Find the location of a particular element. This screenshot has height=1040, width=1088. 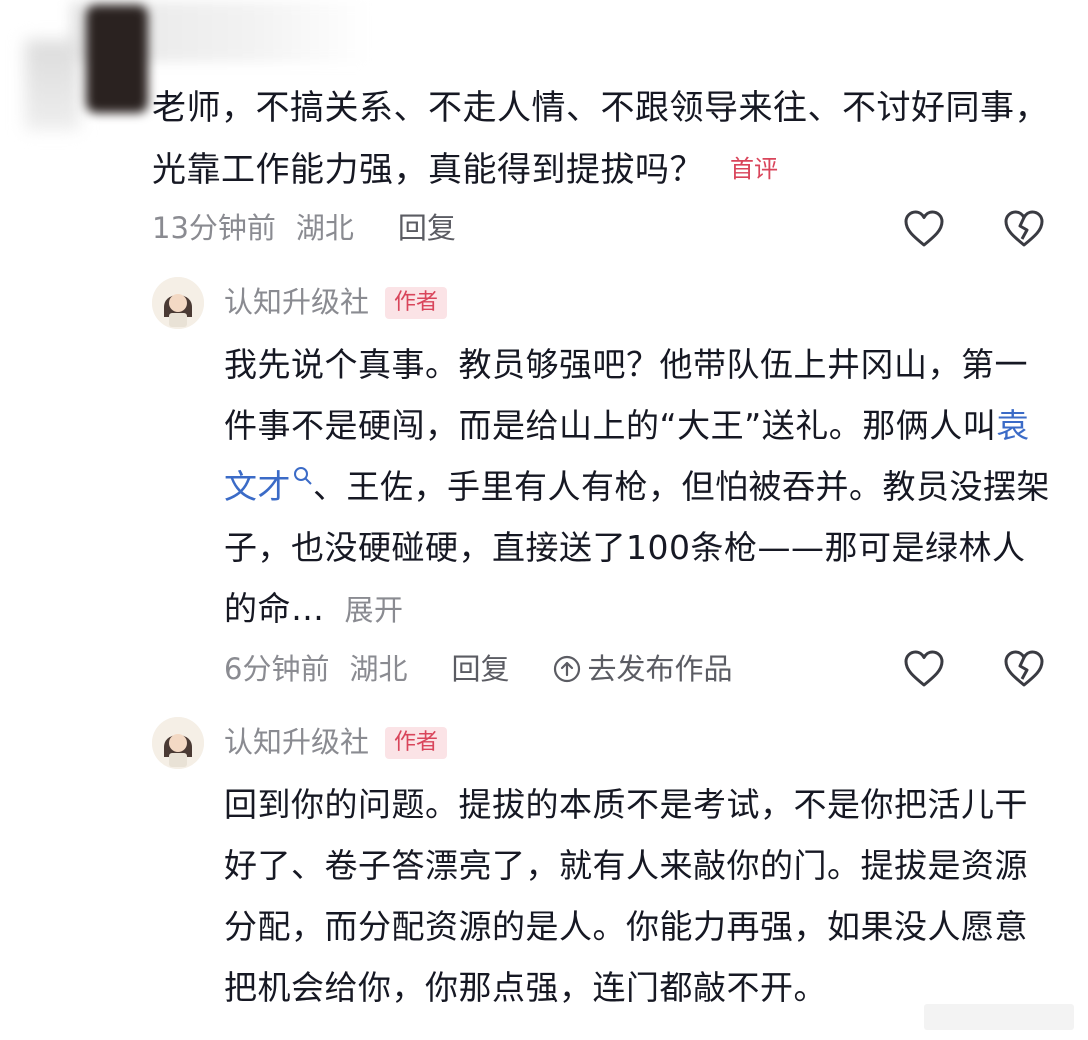

upload-icon is located at coordinates (567, 669).